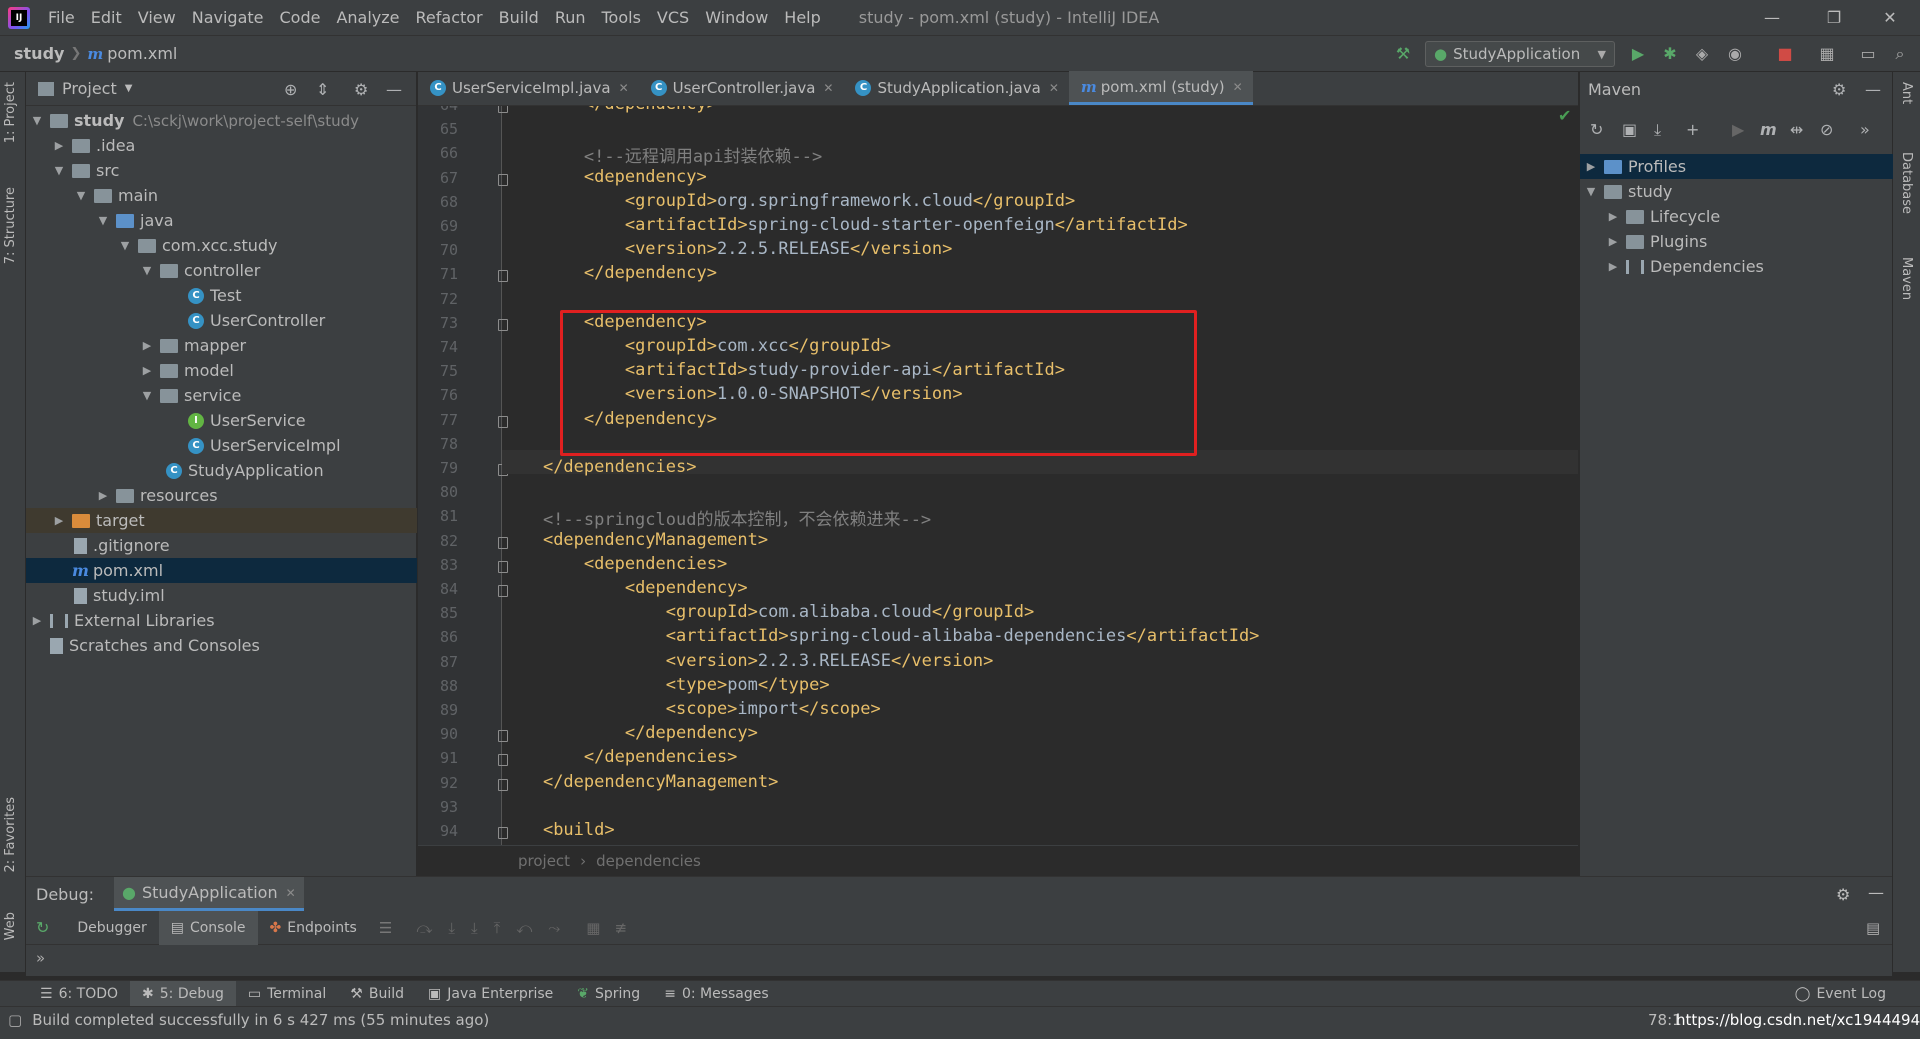 This screenshot has height=1039, width=1920. Describe the element at coordinates (736, 17) in the screenshot. I see `menu-window: Window` at that location.